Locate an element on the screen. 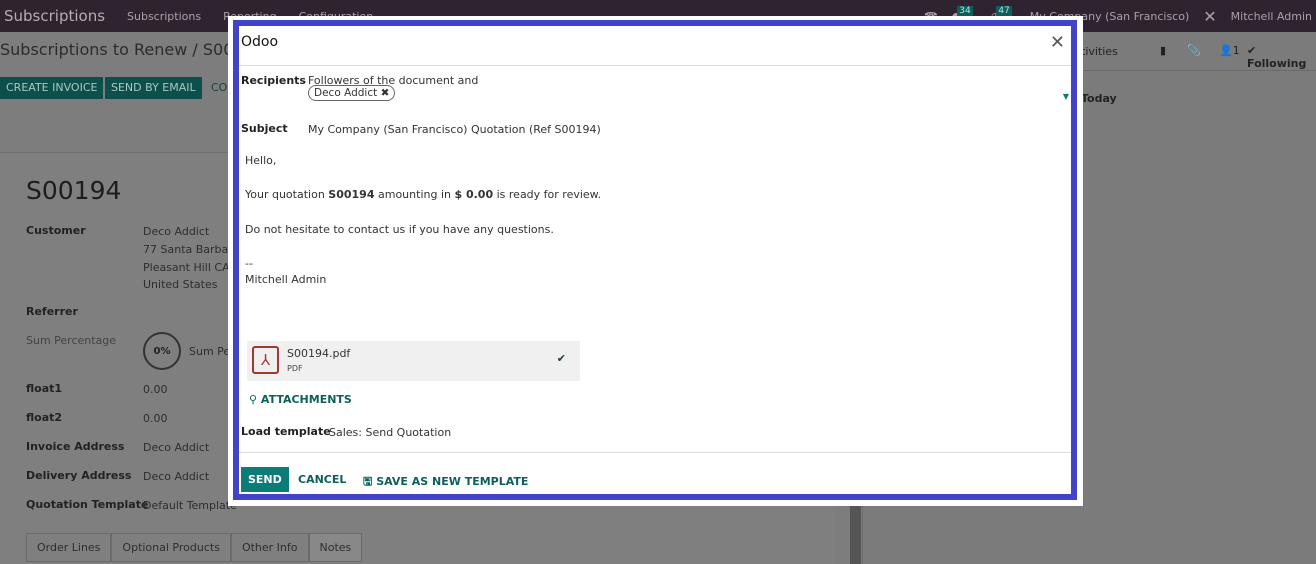 The height and width of the screenshot is (564, 1316). quotation-template-value: Default Template is located at coordinates (190, 505).